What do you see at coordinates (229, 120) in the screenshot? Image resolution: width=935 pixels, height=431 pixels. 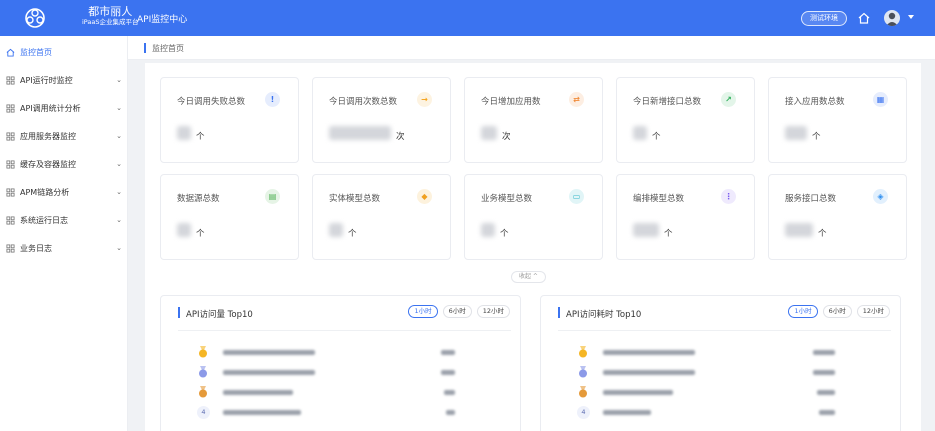 I see `stat-card: 今日调用失败总数! 个` at bounding box center [229, 120].